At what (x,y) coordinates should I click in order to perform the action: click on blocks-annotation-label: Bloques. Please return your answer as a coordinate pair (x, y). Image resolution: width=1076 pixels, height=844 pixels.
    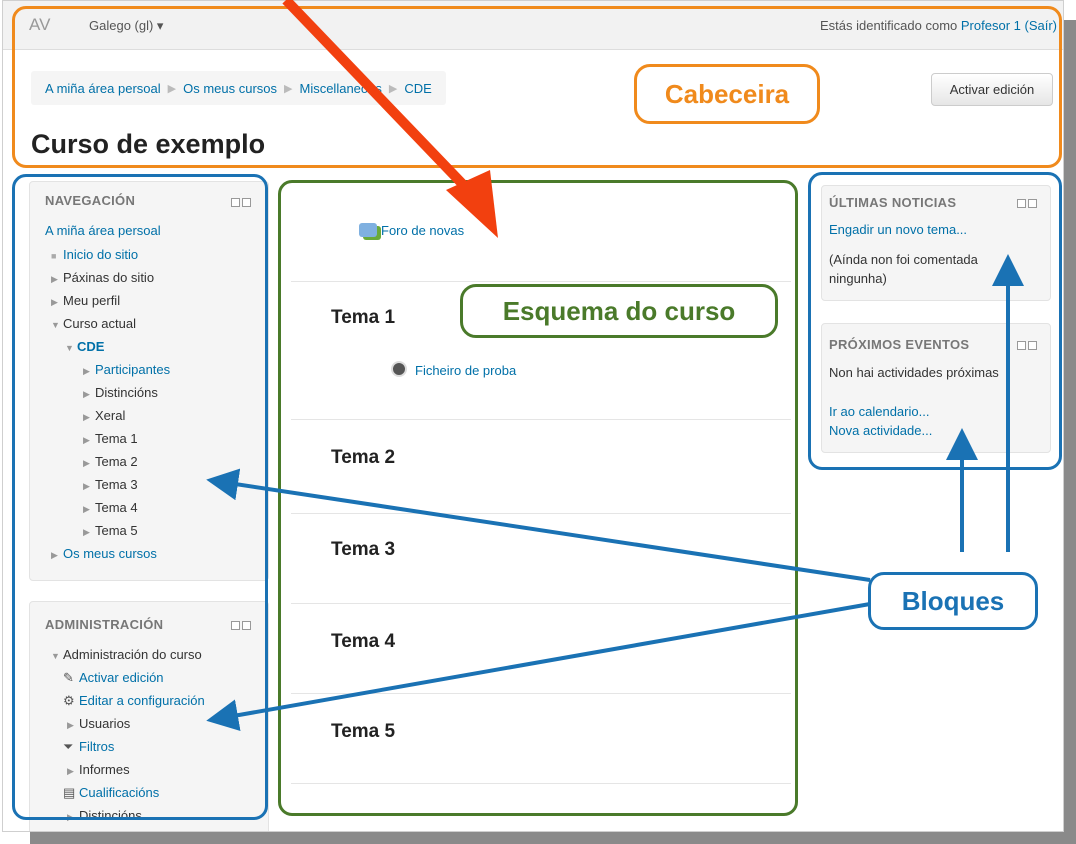
    Looking at the image, I should click on (953, 601).